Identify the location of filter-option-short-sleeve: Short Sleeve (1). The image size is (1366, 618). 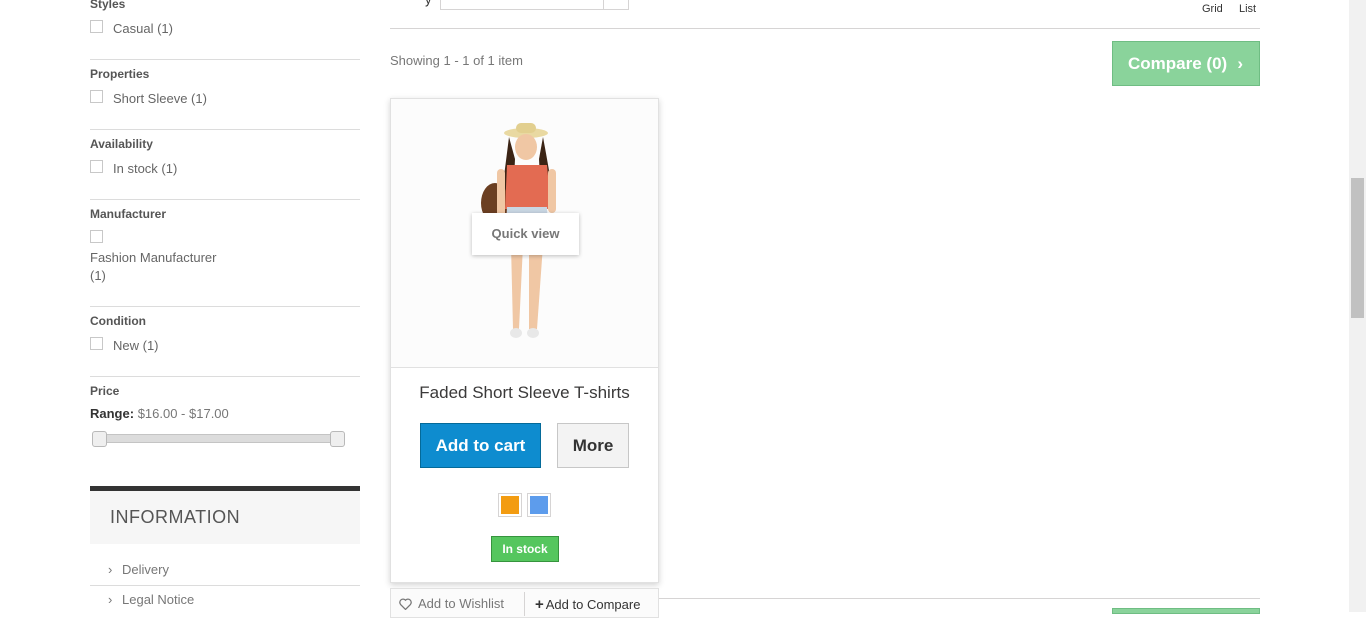
(160, 98).